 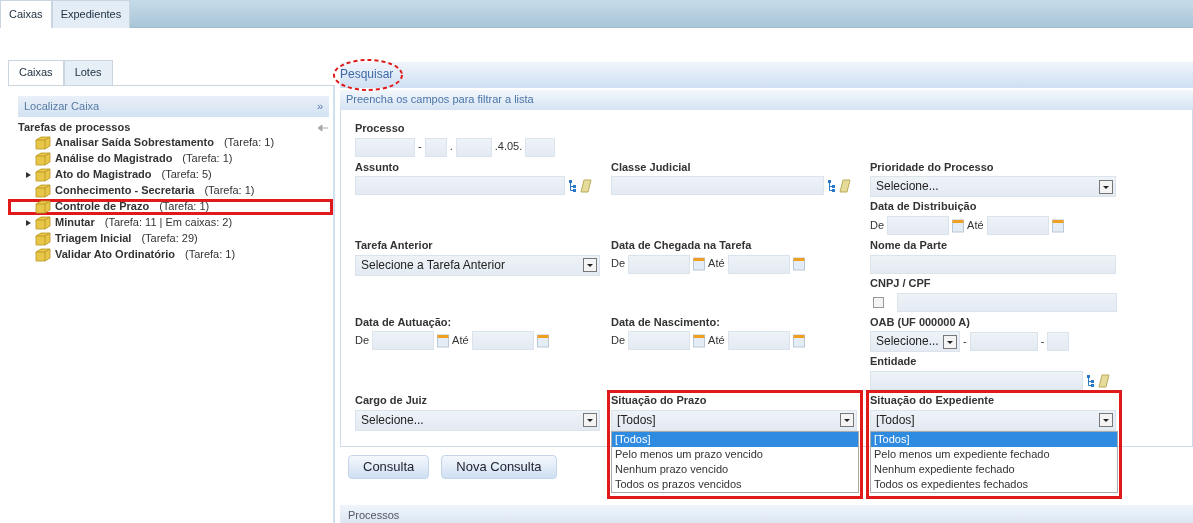 What do you see at coordinates (394, 246) in the screenshot?
I see `field-label: Tarefa Anterior` at bounding box center [394, 246].